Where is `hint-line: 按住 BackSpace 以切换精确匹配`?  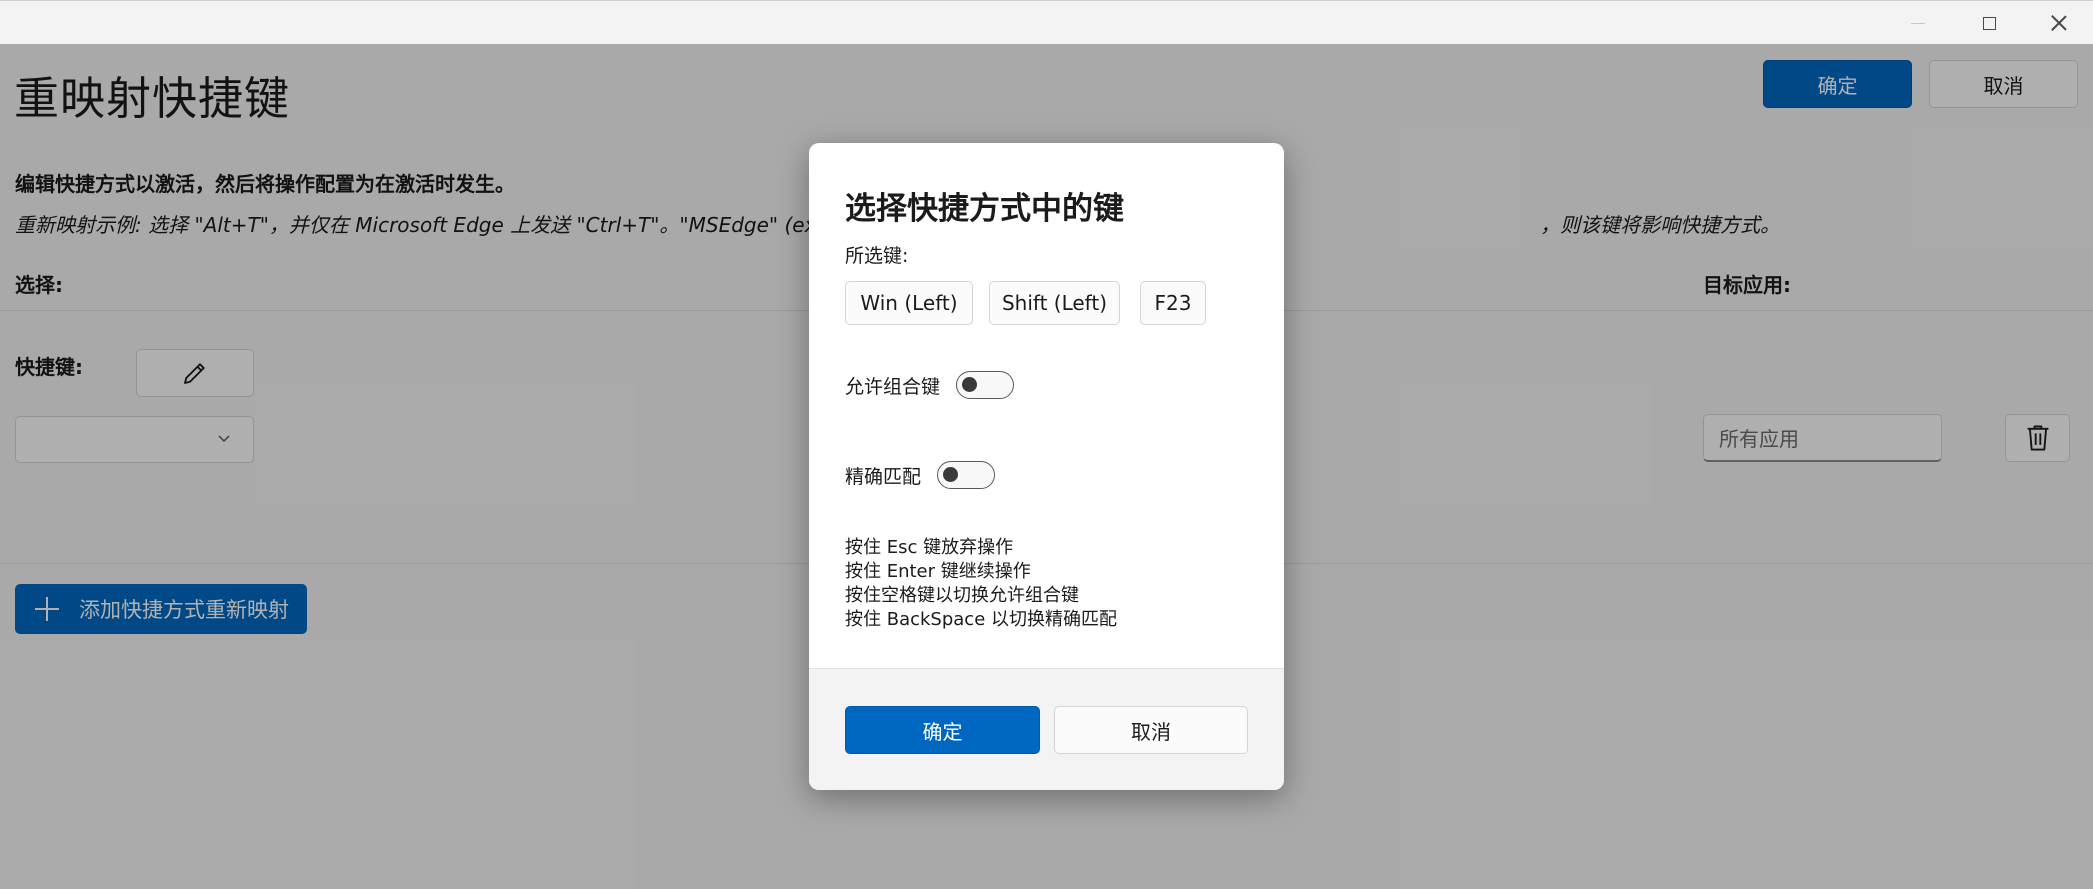 hint-line: 按住 BackSpace 以切换精确匹配 is located at coordinates (981, 619).